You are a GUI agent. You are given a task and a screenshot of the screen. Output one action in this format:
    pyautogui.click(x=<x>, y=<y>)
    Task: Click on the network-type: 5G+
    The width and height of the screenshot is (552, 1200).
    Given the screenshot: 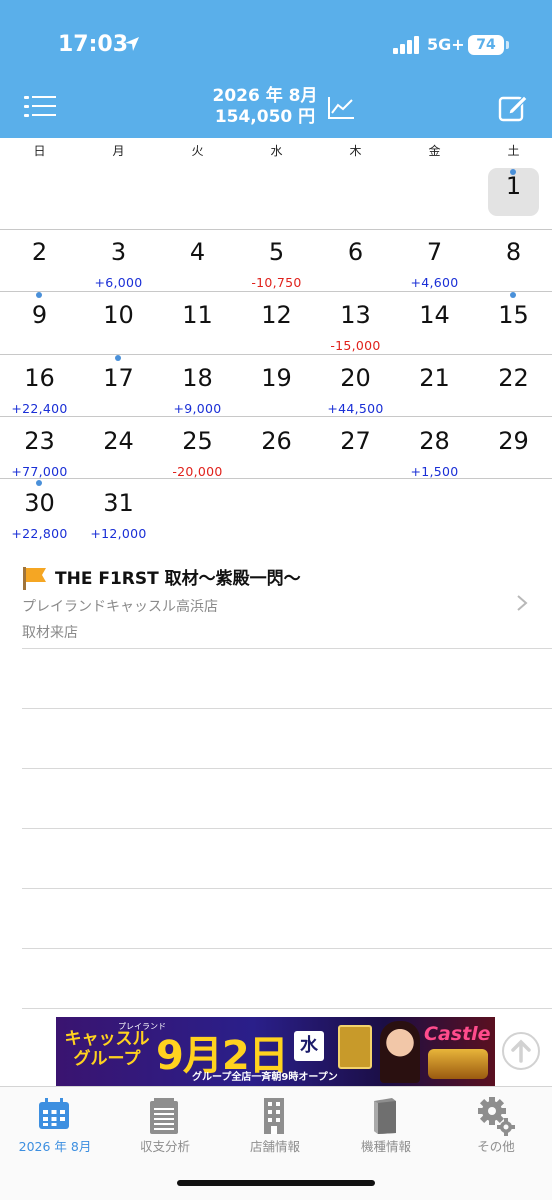 What is the action you would take?
    pyautogui.click(x=446, y=44)
    